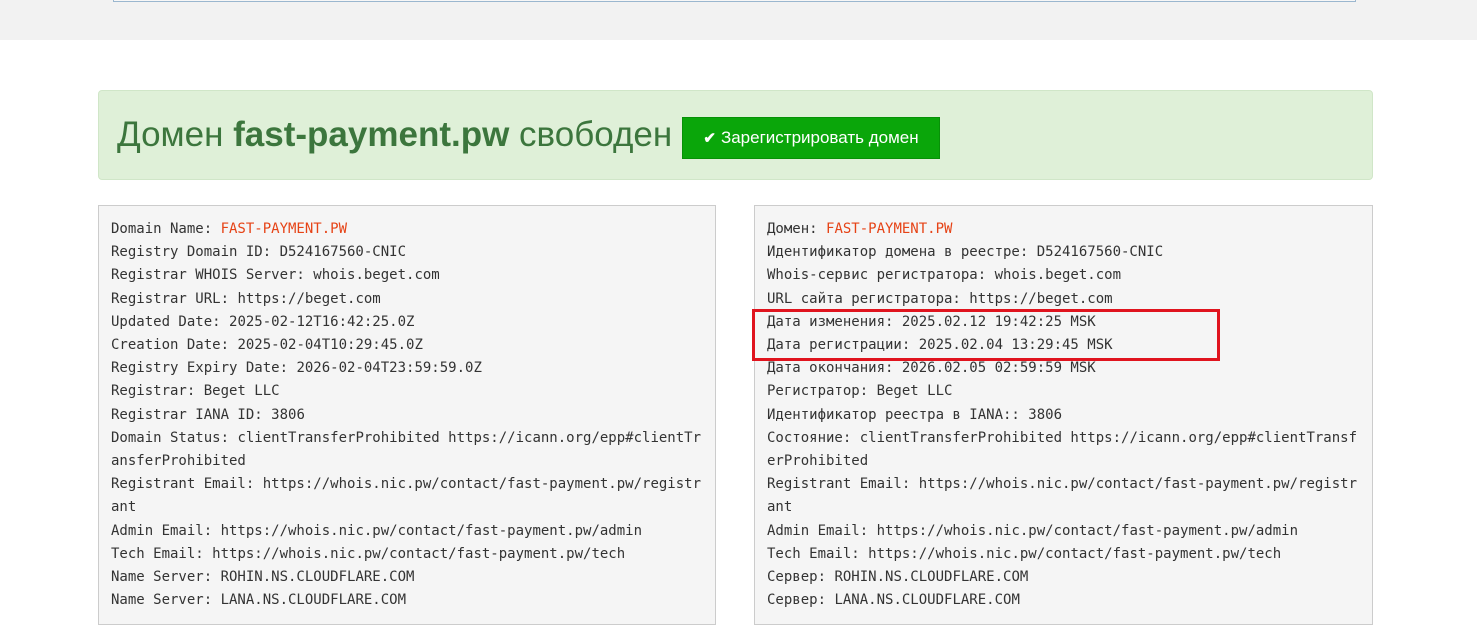  I want to click on whois-key: Domain Status:, so click(174, 437).